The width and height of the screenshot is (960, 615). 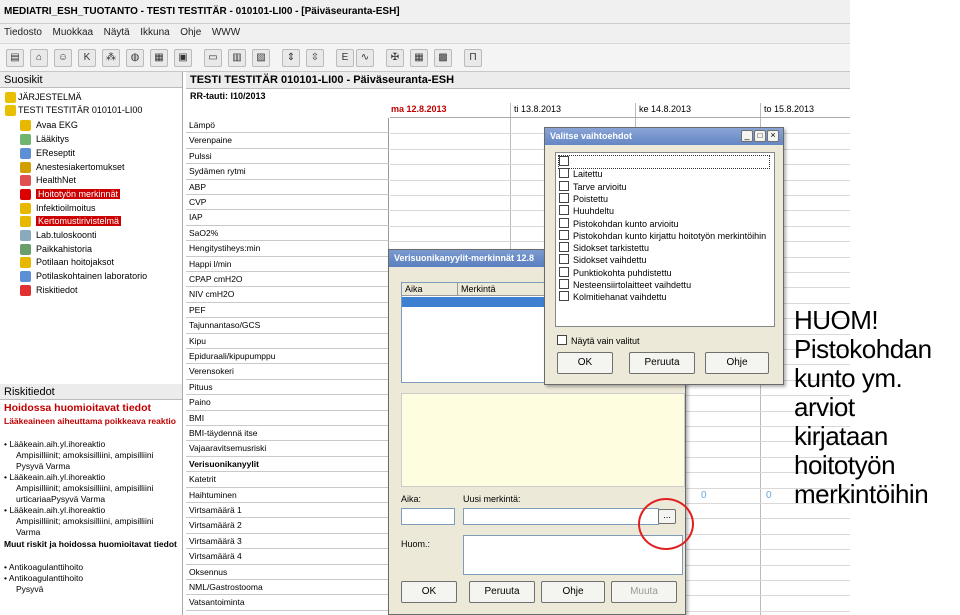 What do you see at coordinates (213, 58) in the screenshot?
I see `folder-icon: ▭` at bounding box center [213, 58].